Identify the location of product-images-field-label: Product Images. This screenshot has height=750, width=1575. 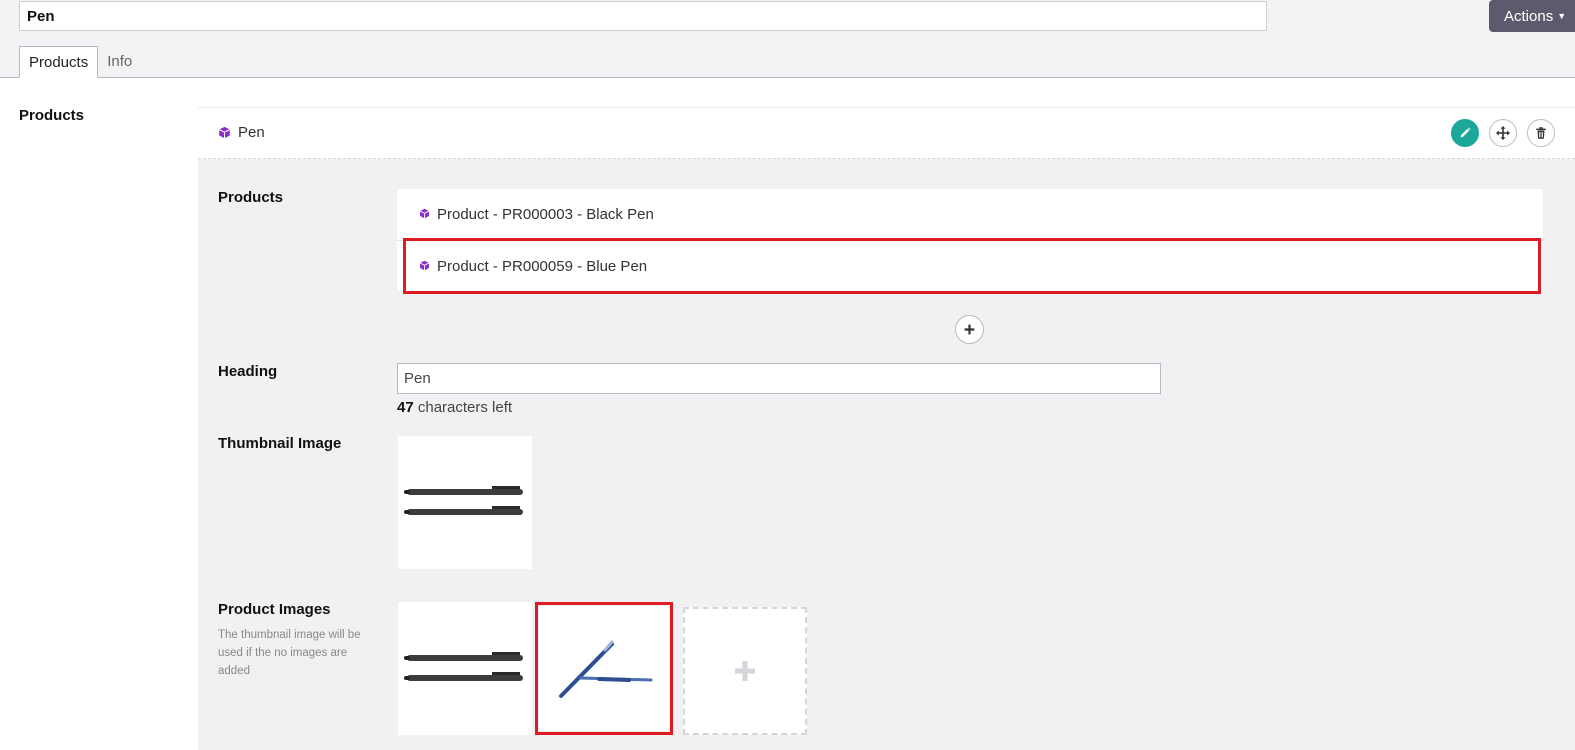
(274, 609).